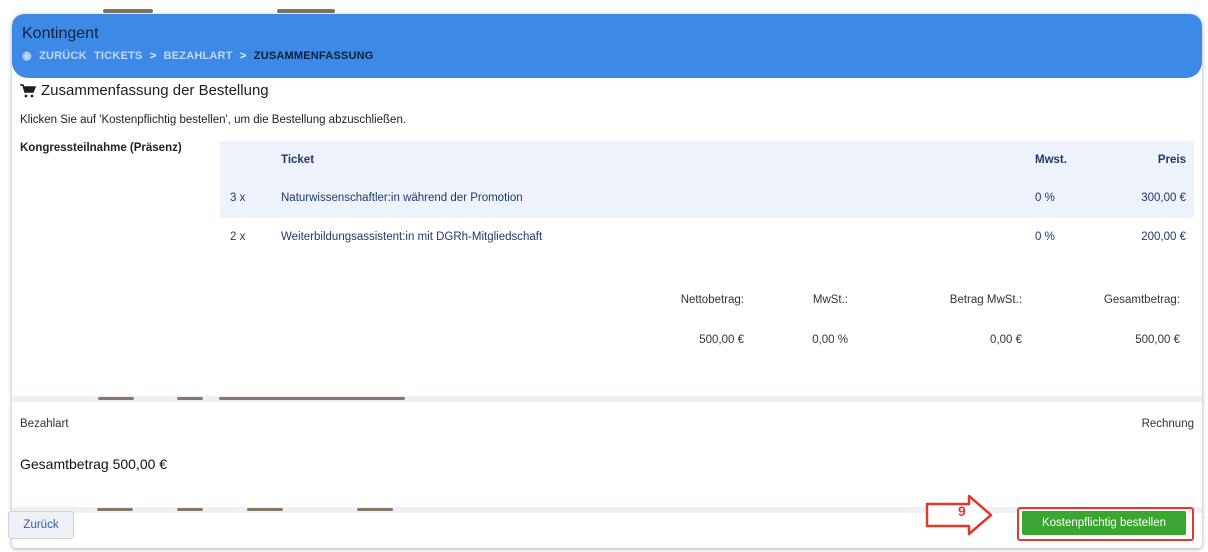  I want to click on column-header-ticket: Ticket, so click(298, 160).